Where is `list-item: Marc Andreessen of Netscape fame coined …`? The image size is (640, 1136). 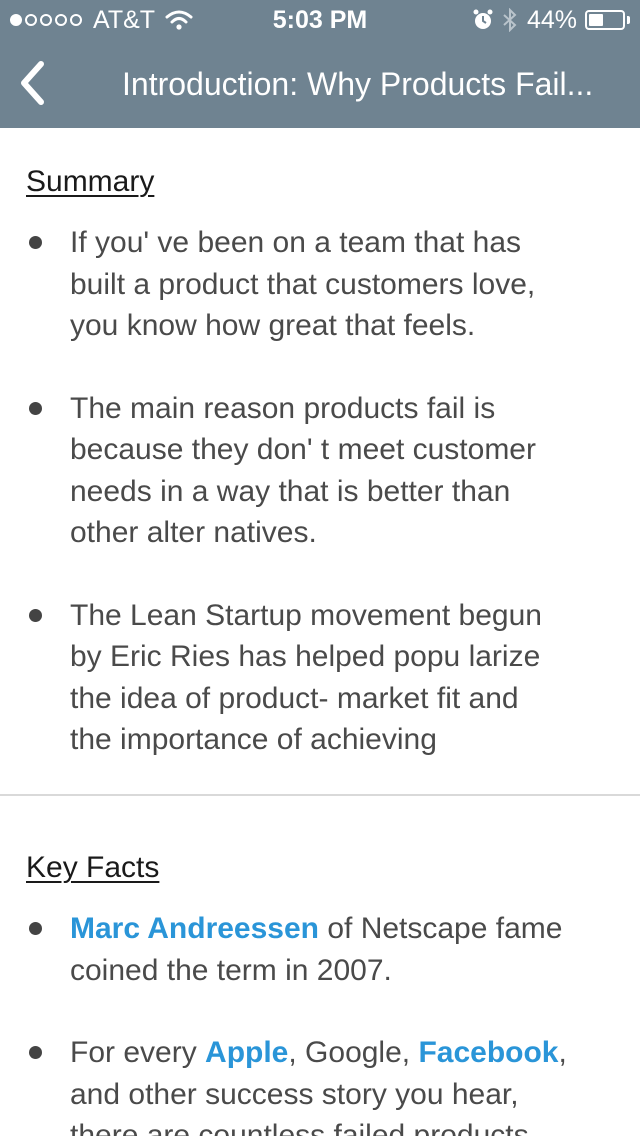 list-item: Marc Andreessen of Netscape fame coined … is located at coordinates (320, 949).